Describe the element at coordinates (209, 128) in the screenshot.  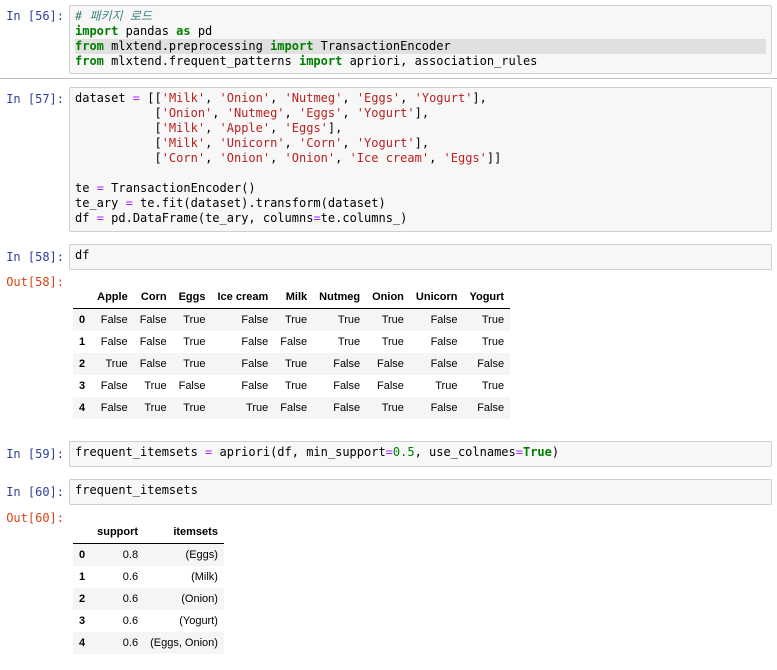
I see `code-line: ['Milk', 'Apple', 'Eggs'],` at that location.